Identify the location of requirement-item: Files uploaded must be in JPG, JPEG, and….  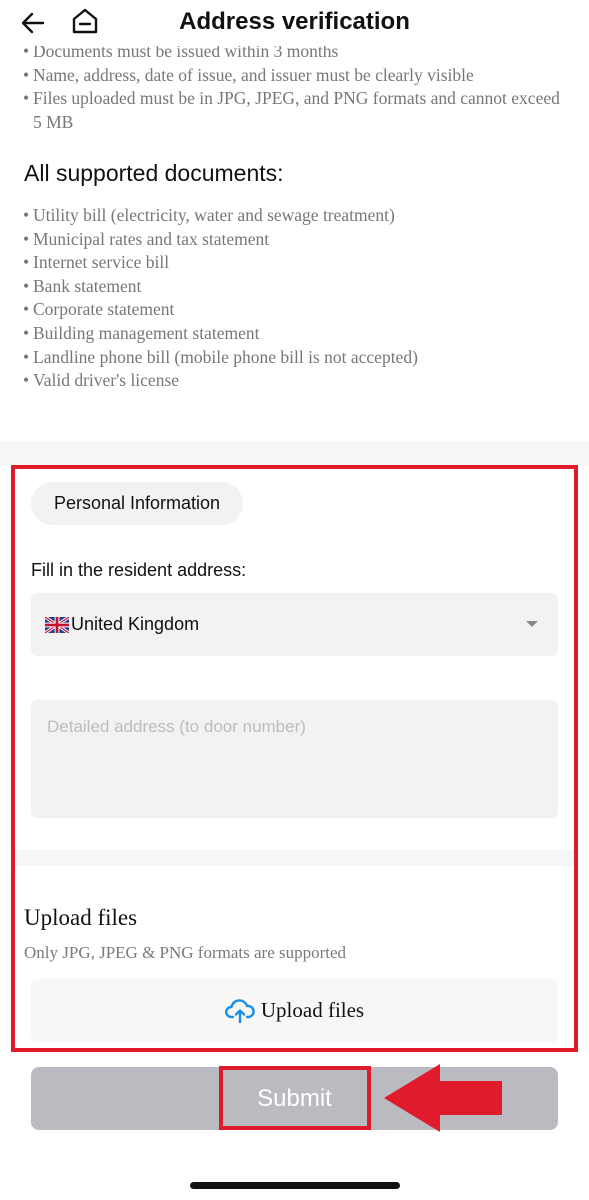
(293, 110).